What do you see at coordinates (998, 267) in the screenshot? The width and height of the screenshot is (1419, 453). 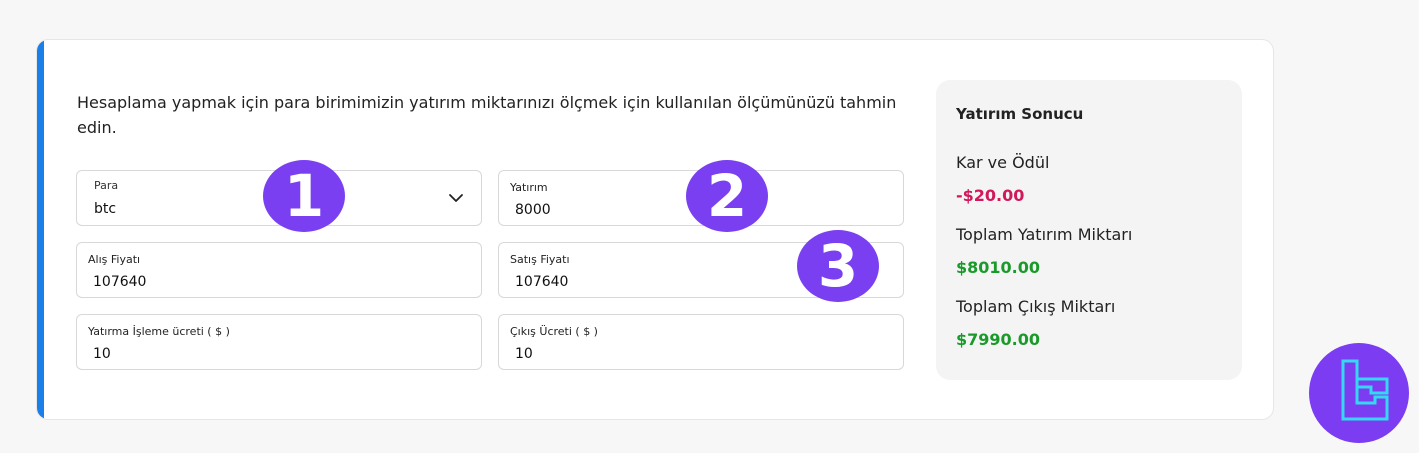 I see `total-investment-value: $8010.00` at bounding box center [998, 267].